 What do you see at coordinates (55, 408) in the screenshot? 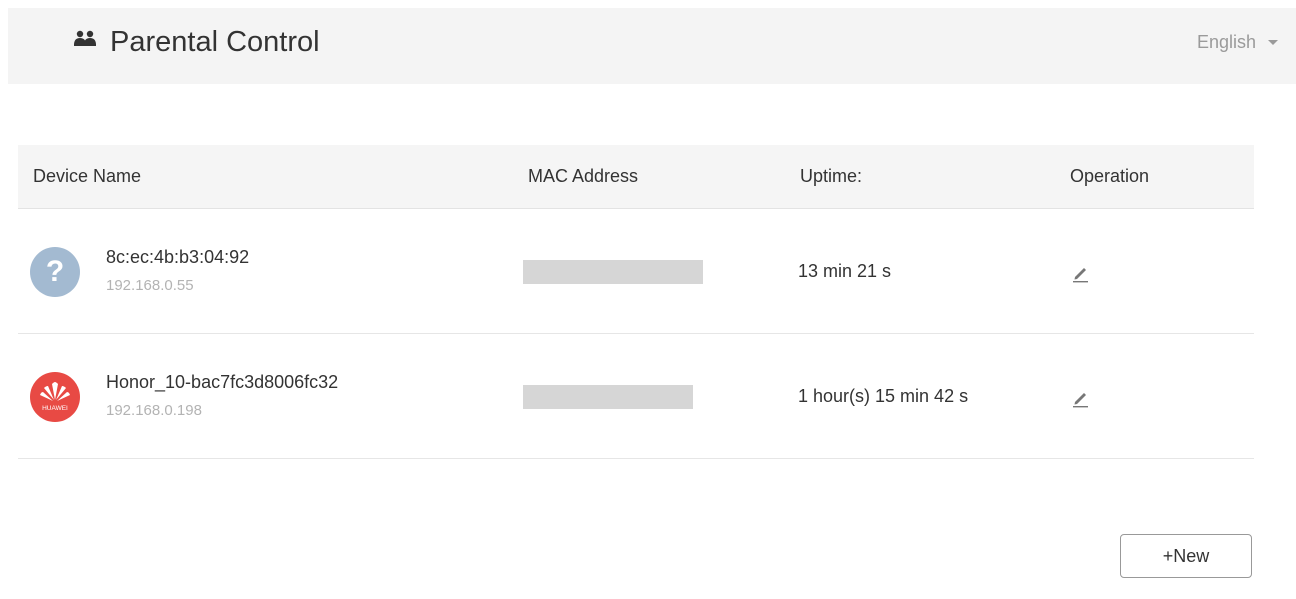
I see `svg-text: HUAWEI` at bounding box center [55, 408].